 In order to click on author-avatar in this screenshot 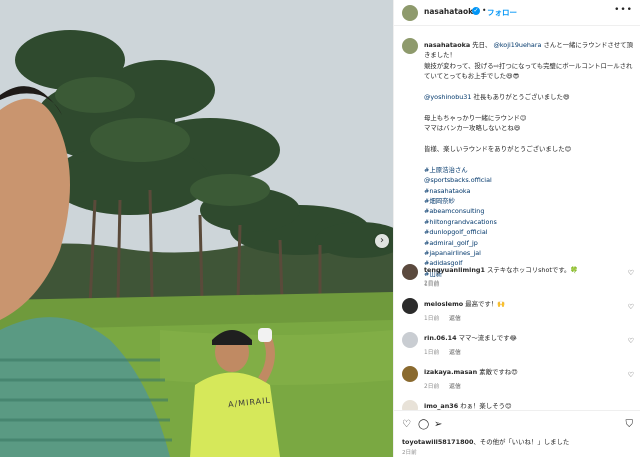, I will do `click(410, 13)`.